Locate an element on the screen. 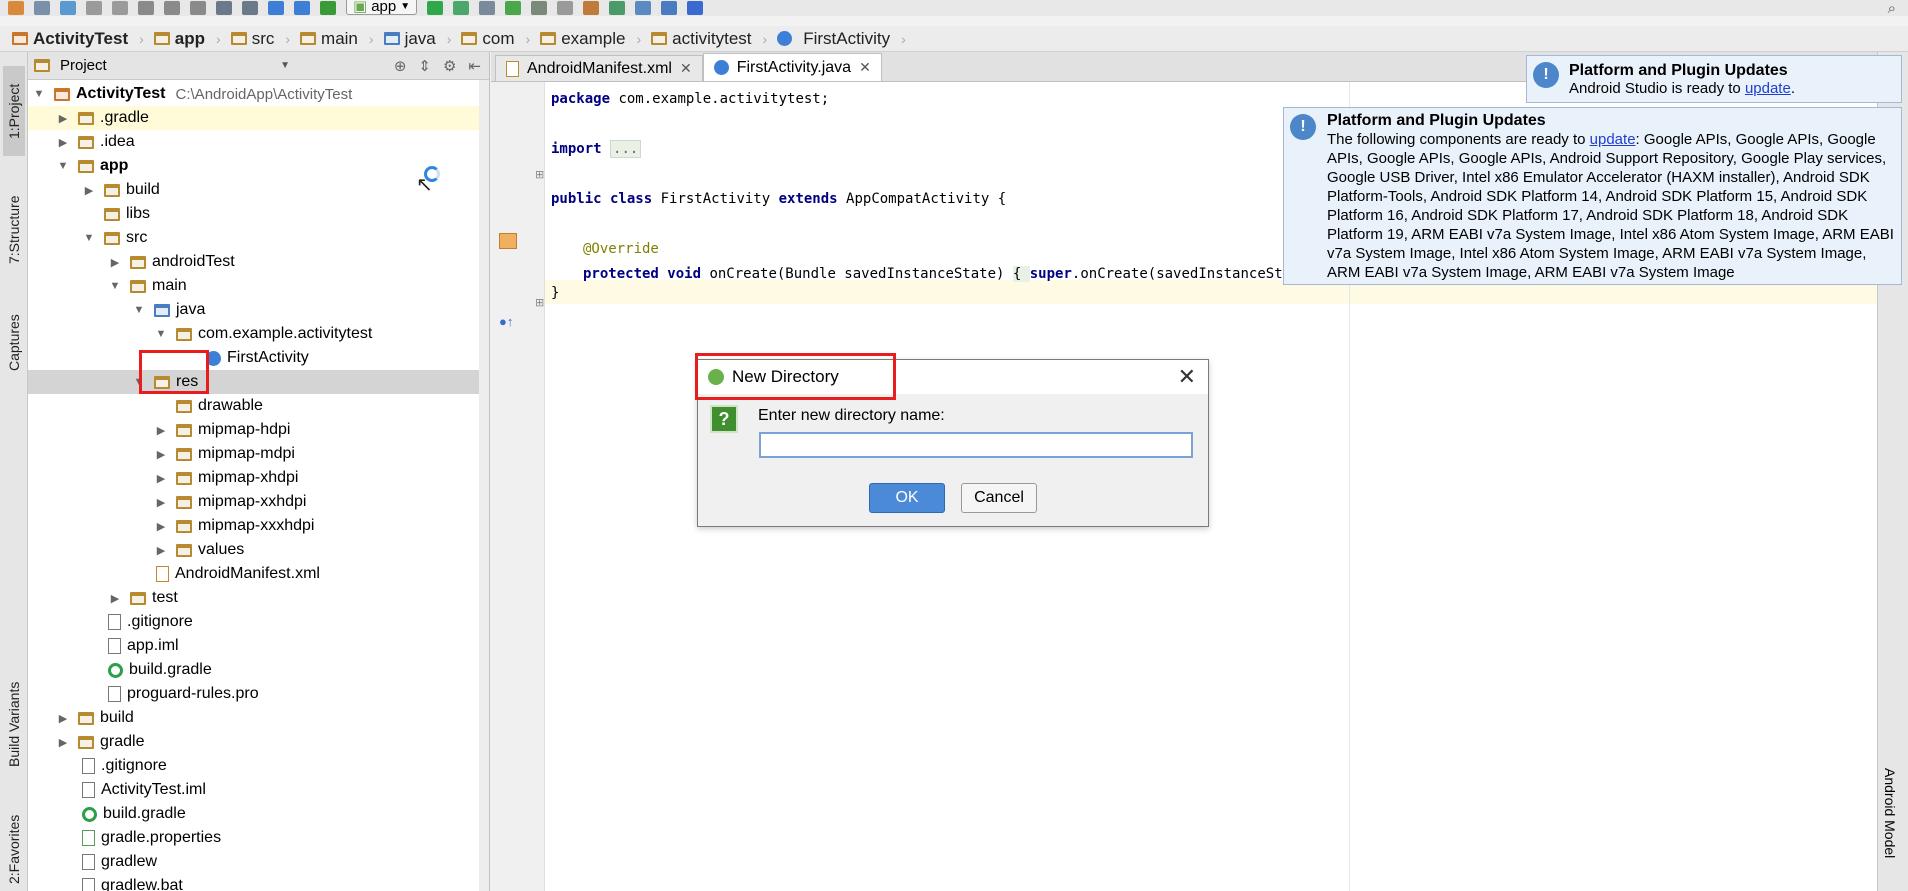 The image size is (1908, 891). sync-gradle-icon is located at coordinates (617, 8).